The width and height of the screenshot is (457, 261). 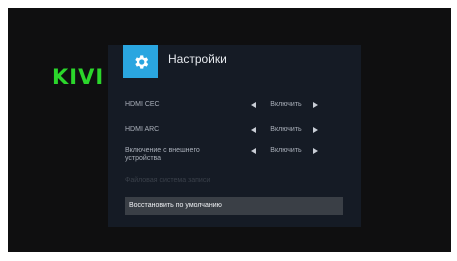 I want to click on page-title: Настройки, so click(x=197, y=59).